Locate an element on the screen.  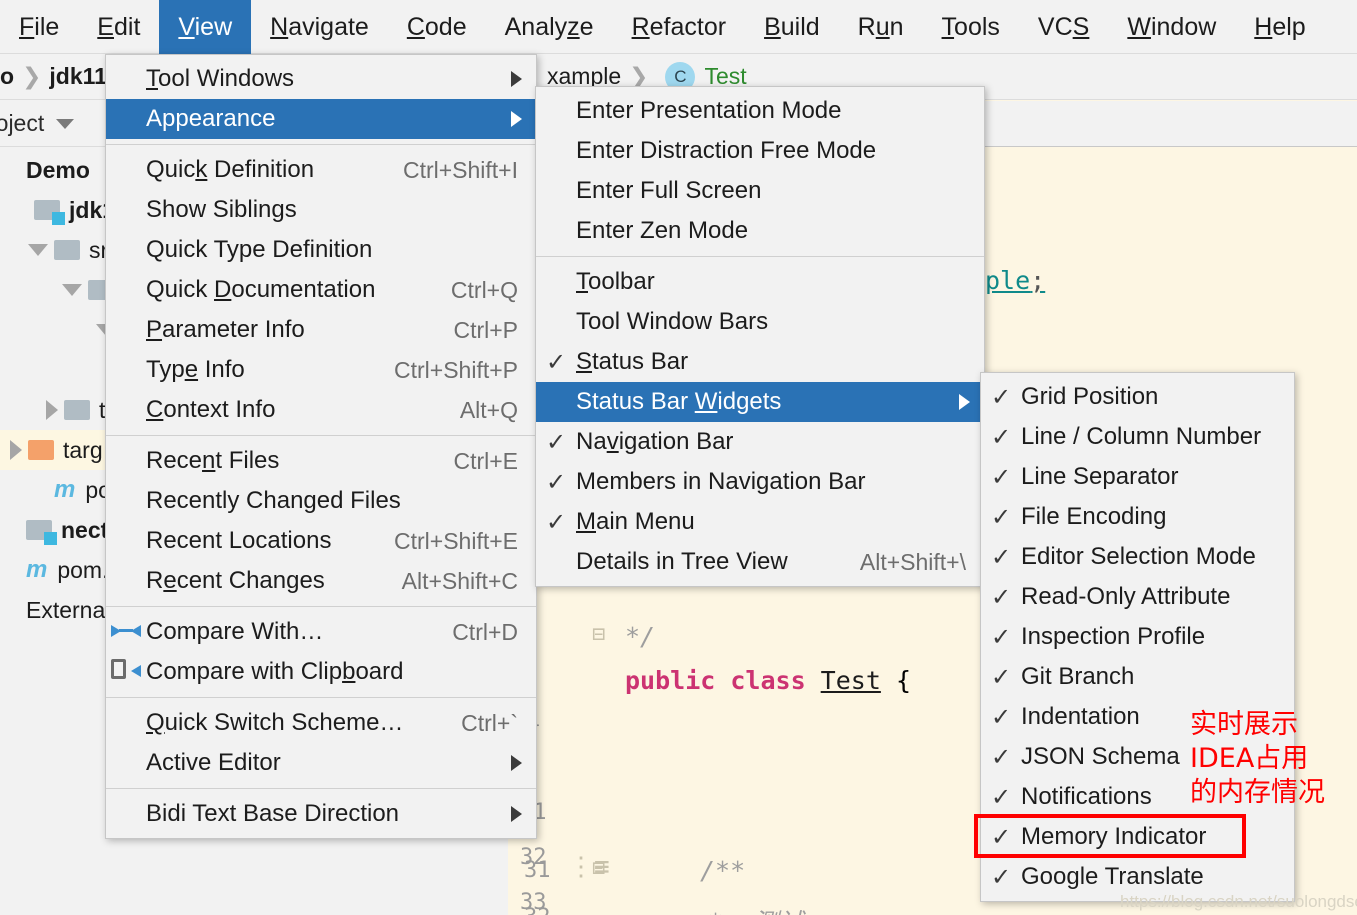
menu-item-shortcut: Ctrl+E is located at coordinates (485, 460).